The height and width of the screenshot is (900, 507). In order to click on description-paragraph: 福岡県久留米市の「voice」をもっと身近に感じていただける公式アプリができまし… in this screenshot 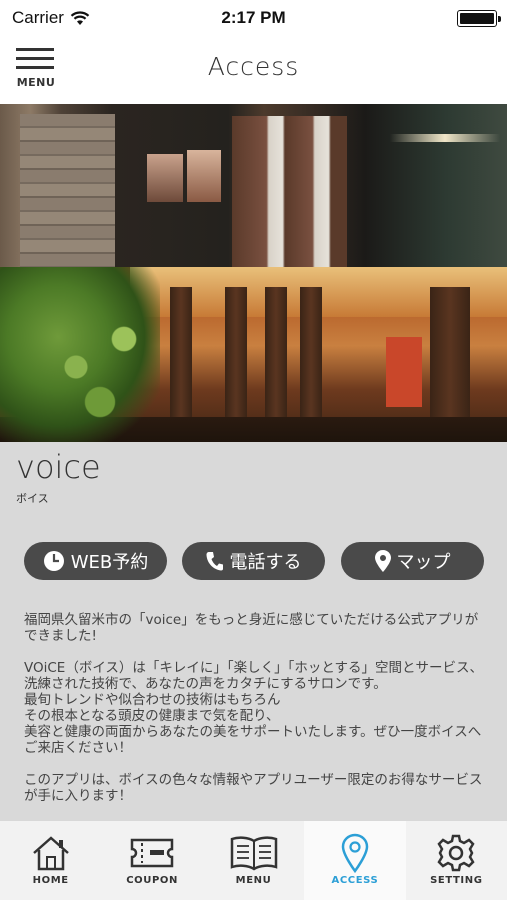, I will do `click(251, 628)`.